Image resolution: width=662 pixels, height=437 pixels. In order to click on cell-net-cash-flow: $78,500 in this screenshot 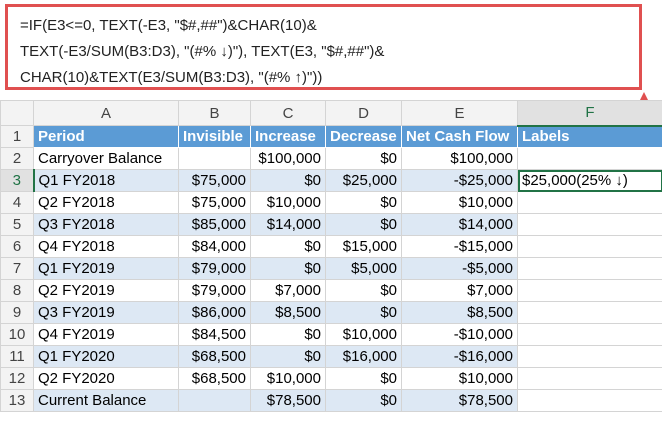, I will do `click(459, 400)`.